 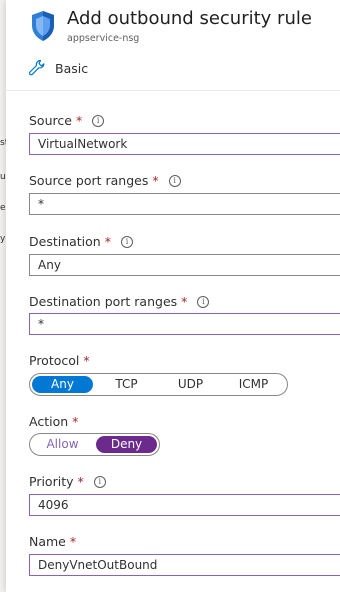 I want to click on destination-port-ranges-label: Destination port ranges * i, so click(x=119, y=301).